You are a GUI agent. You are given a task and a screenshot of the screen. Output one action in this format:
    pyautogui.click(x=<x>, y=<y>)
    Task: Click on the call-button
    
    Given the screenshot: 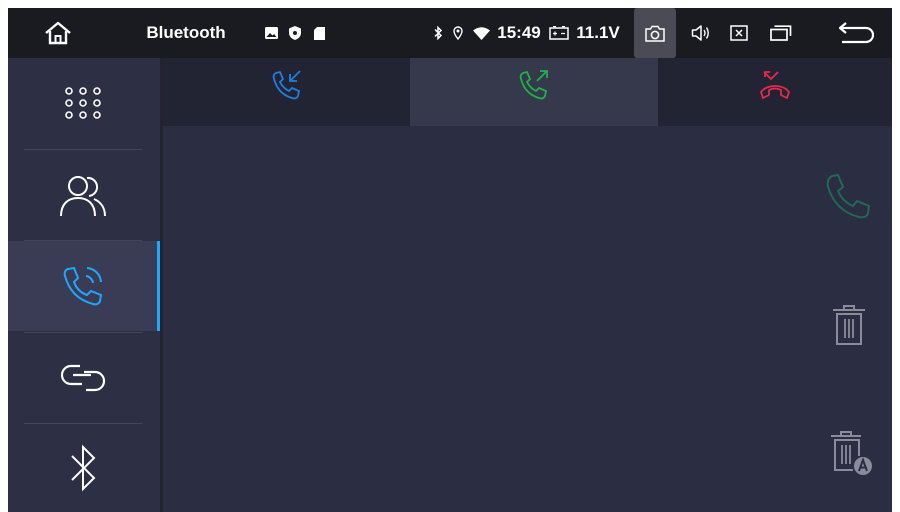 What is the action you would take?
    pyautogui.click(x=848, y=196)
    